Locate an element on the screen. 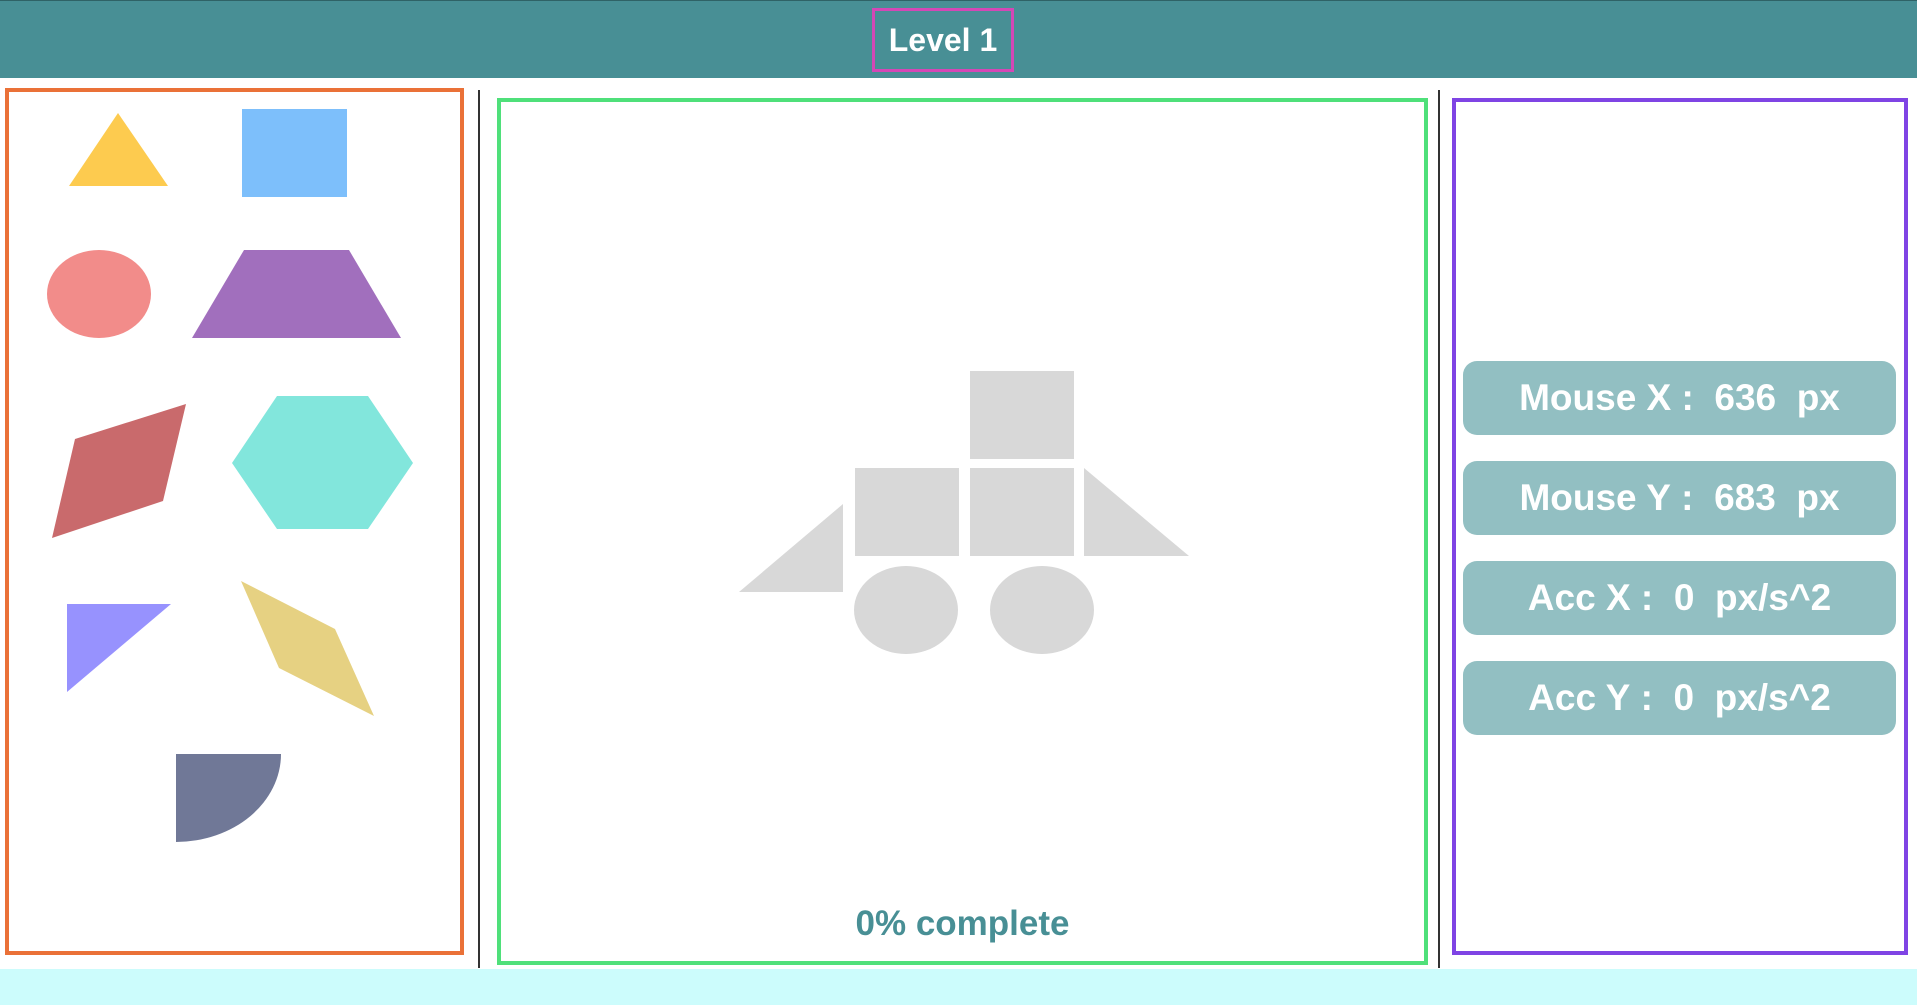 This screenshot has height=1005, width=1917. stat-label: Acc Y is located at coordinates (1579, 697).